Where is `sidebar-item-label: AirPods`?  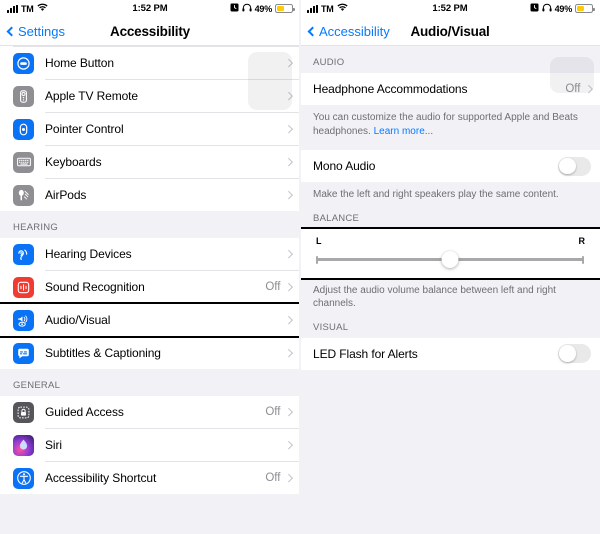 sidebar-item-label: AirPods is located at coordinates (66, 195).